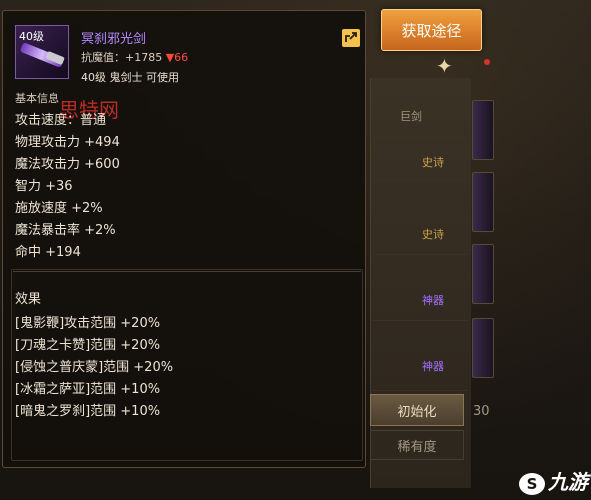  What do you see at coordinates (59, 208) in the screenshot?
I see `stat-cast-speed: 施放速度 +2%` at bounding box center [59, 208].